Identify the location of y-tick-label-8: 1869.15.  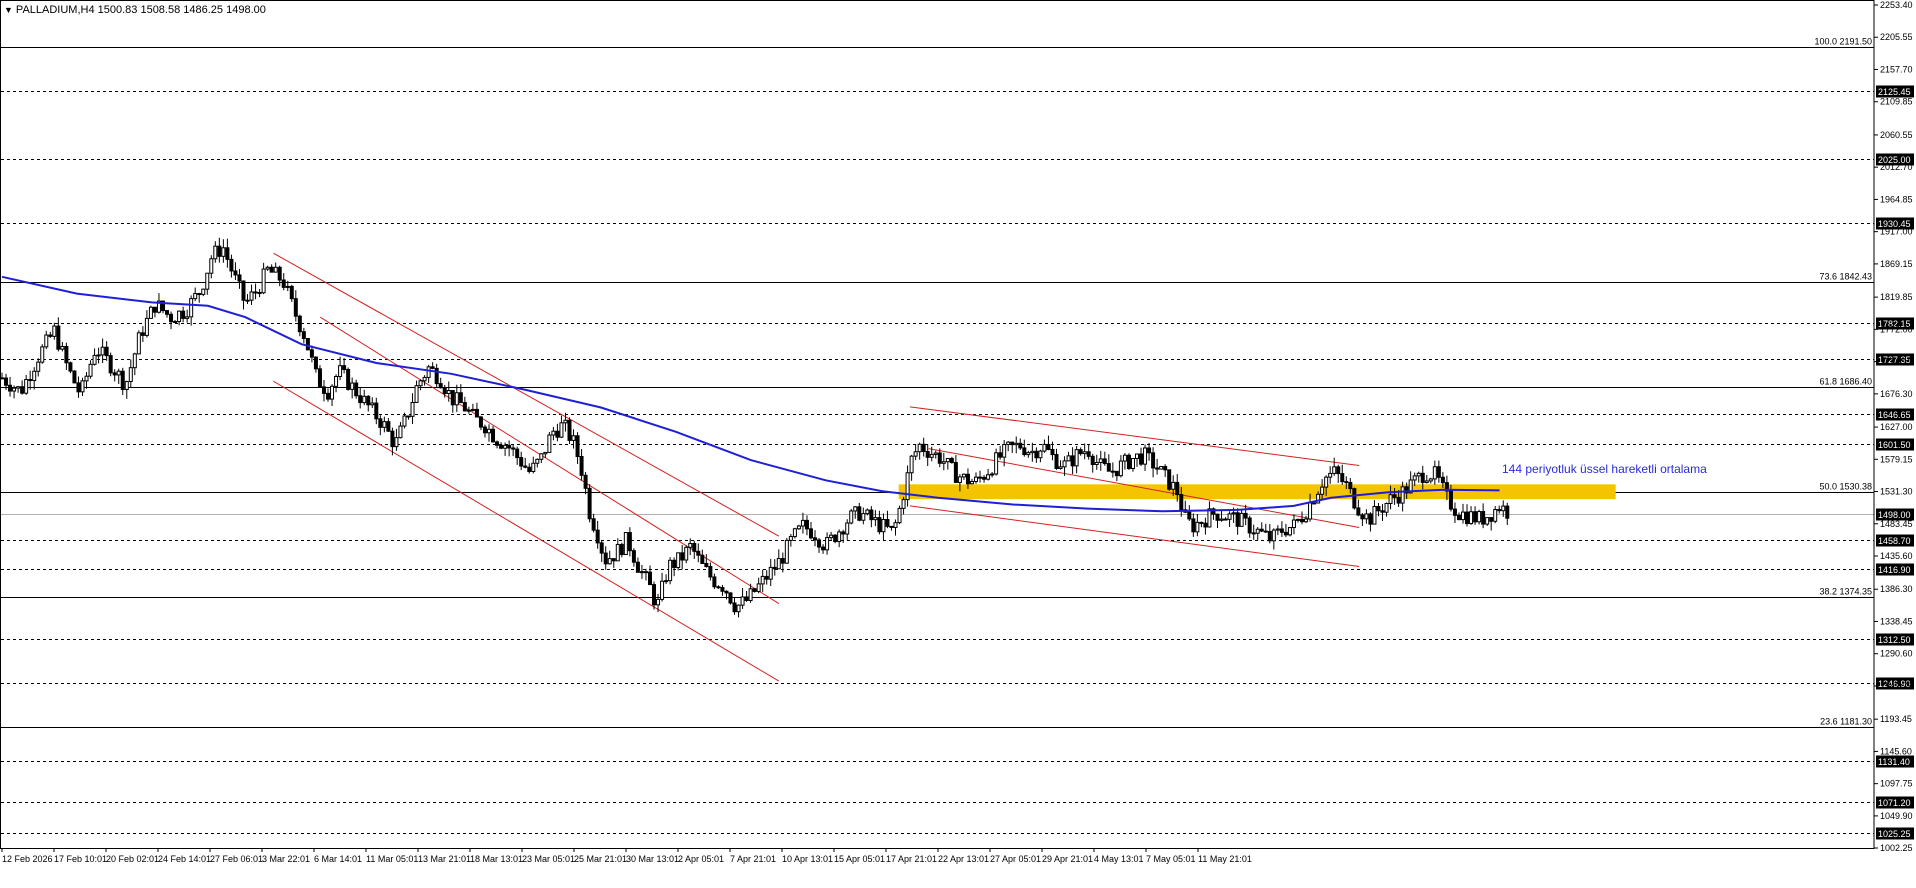
(1896, 264).